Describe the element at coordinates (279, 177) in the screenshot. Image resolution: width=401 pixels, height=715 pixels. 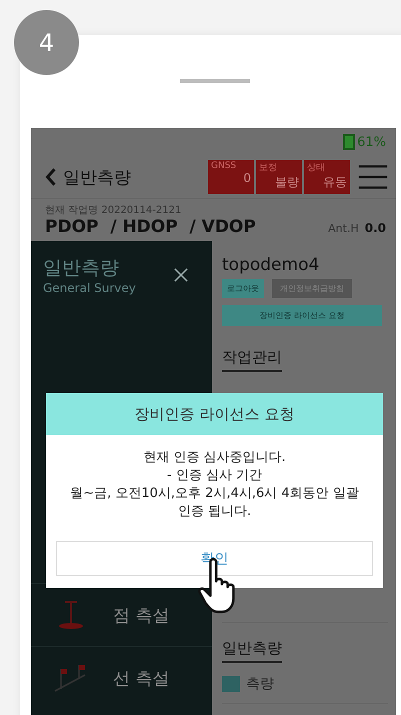
I see `status-indicator: 보정 불량` at that location.